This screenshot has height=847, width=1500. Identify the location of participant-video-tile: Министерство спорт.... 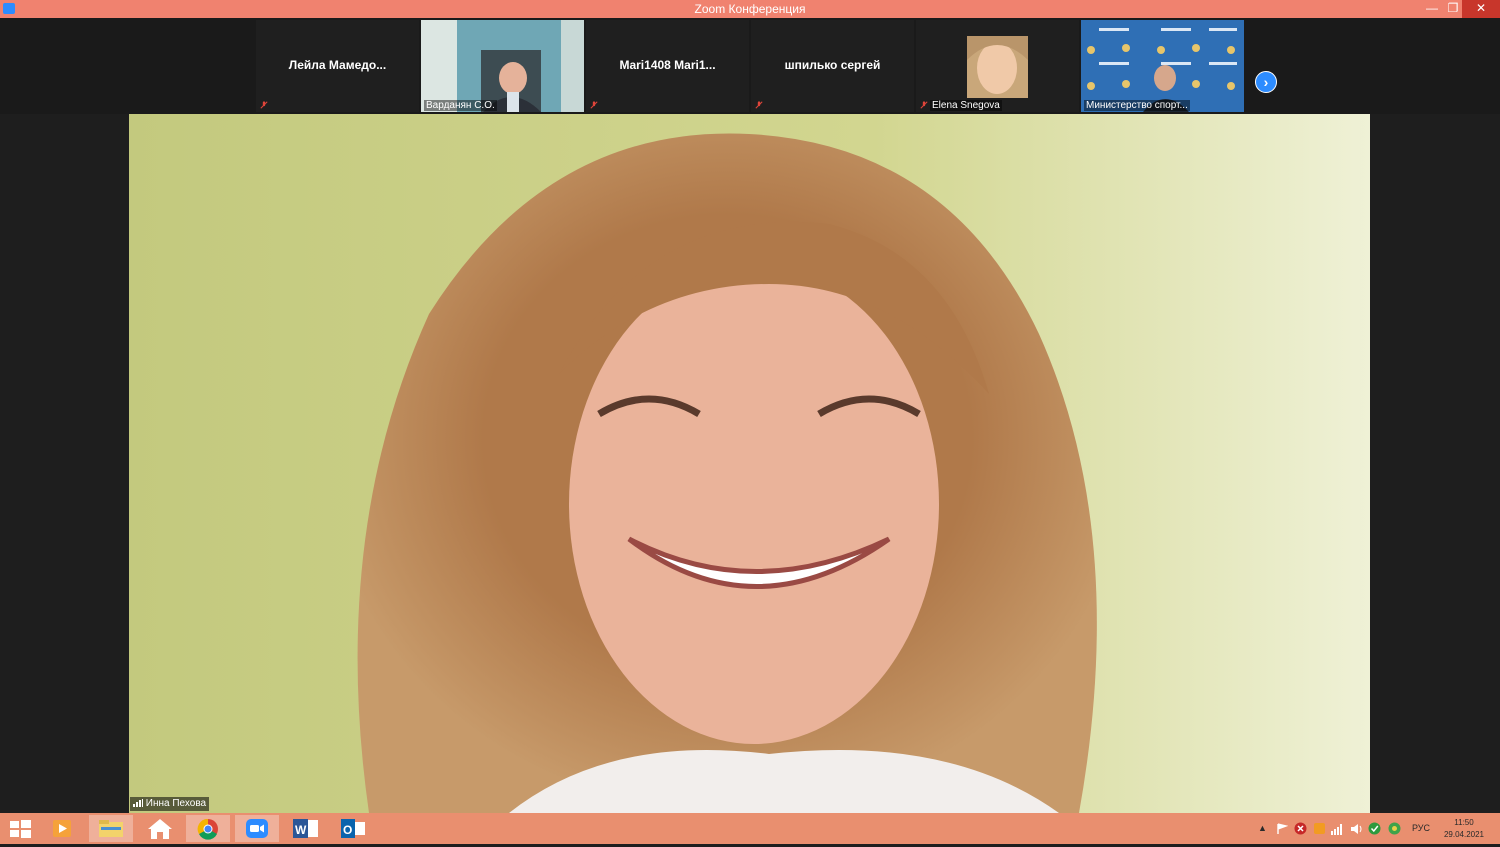
(1162, 66).